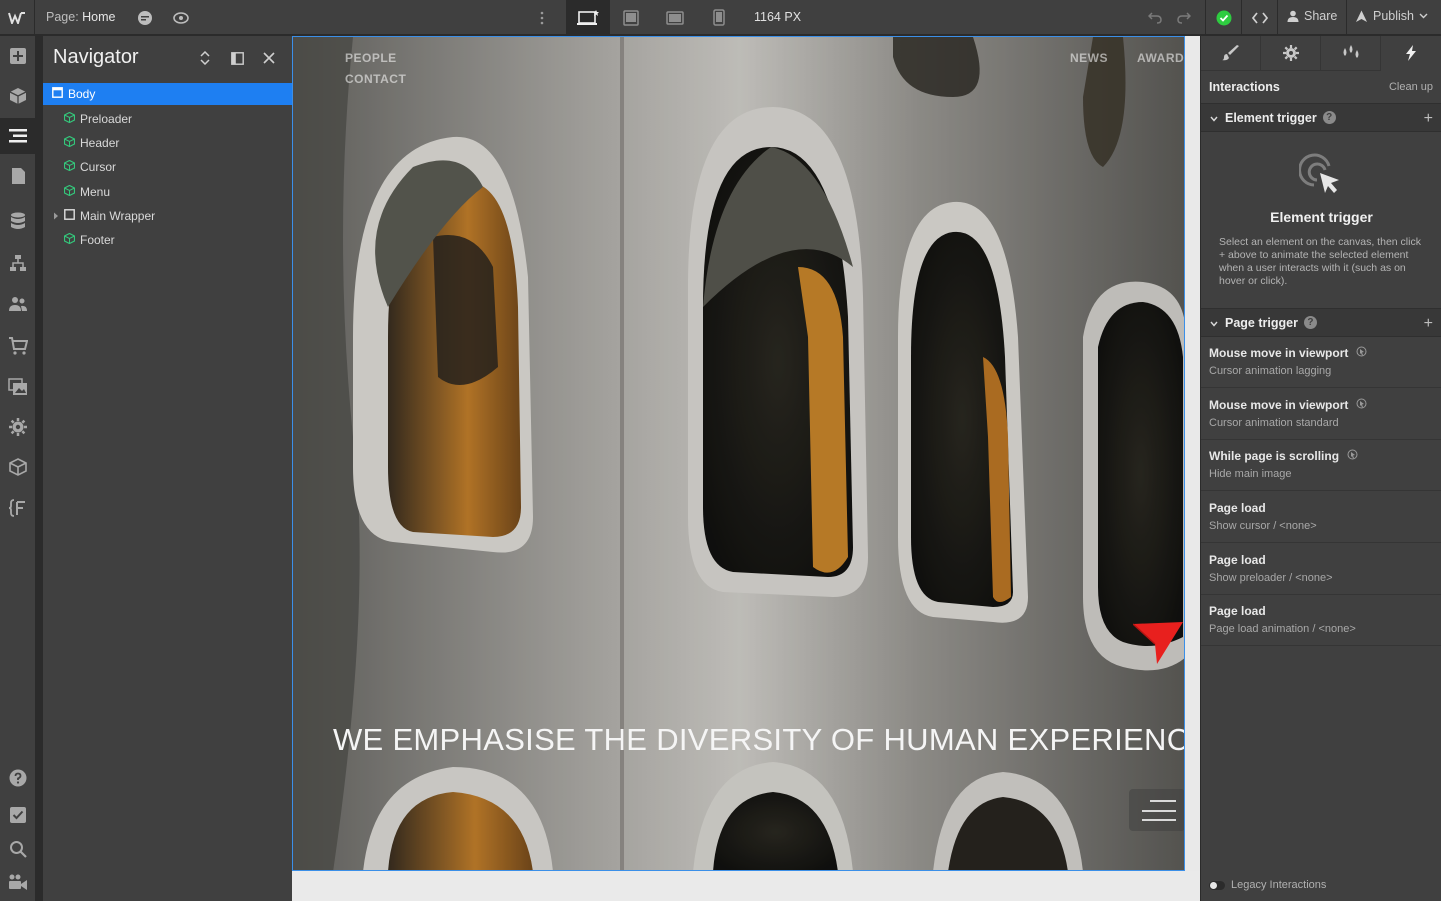 Image resolution: width=1441 pixels, height=901 pixels. I want to click on video-tutorials-icon, so click(18, 882).